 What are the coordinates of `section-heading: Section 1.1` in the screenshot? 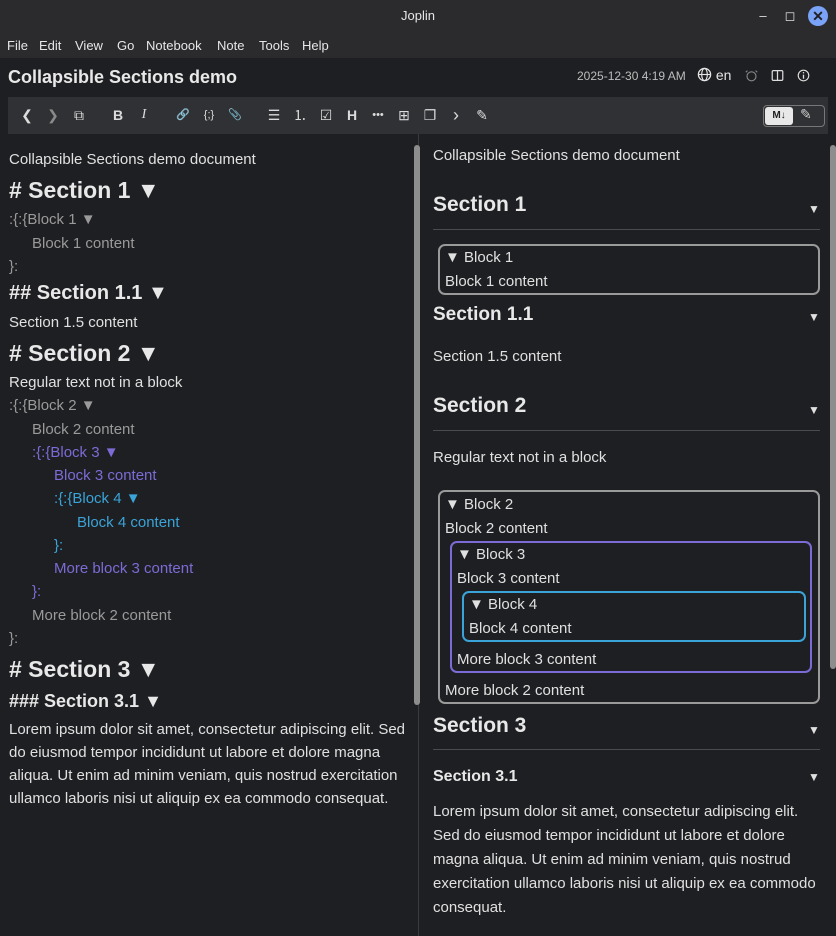 It's located at (483, 314).